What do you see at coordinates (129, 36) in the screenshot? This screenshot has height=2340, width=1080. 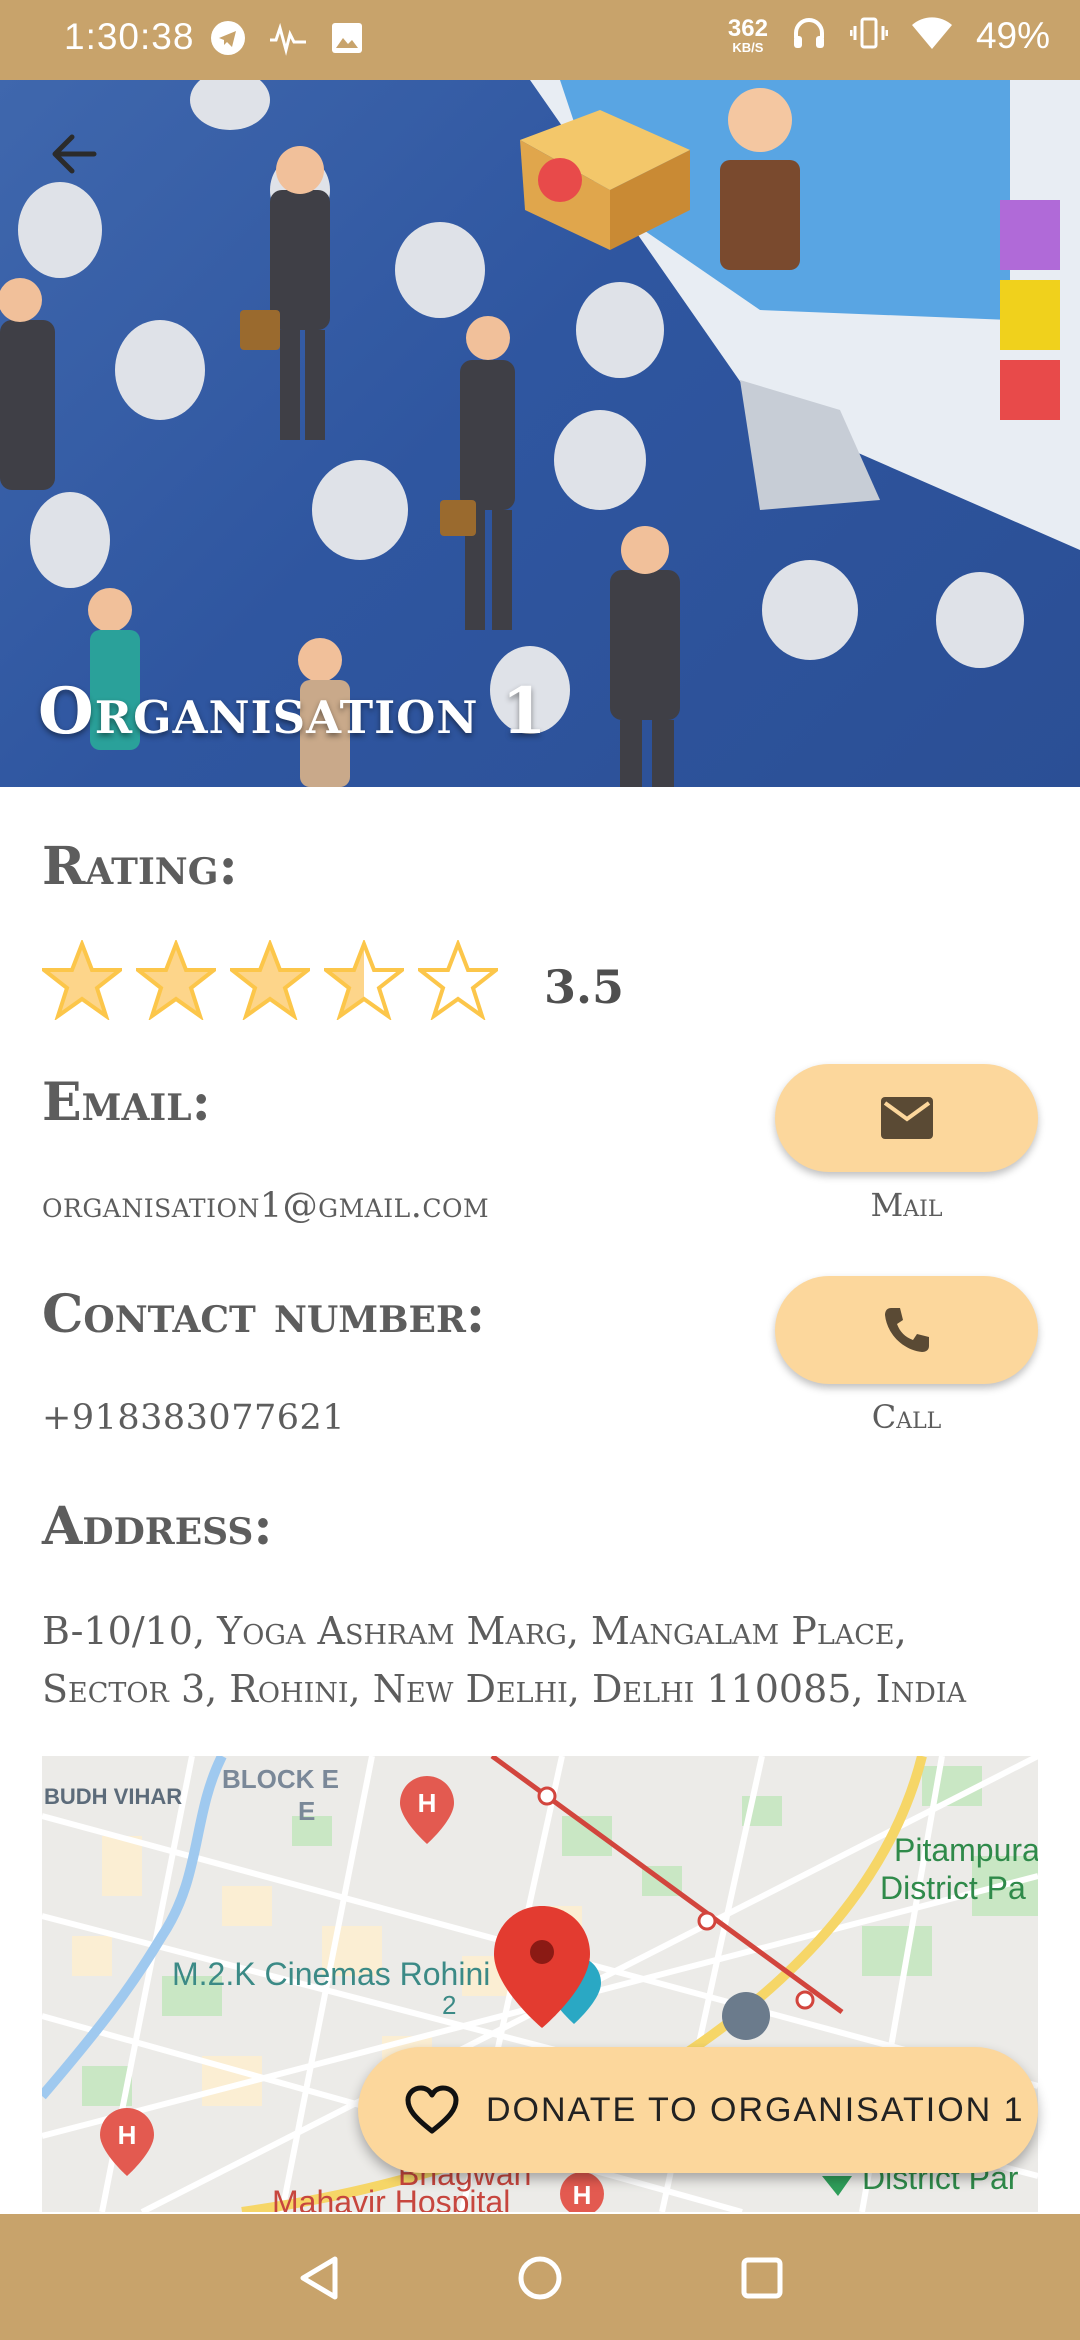 I see `status-time: 1:30:38` at bounding box center [129, 36].